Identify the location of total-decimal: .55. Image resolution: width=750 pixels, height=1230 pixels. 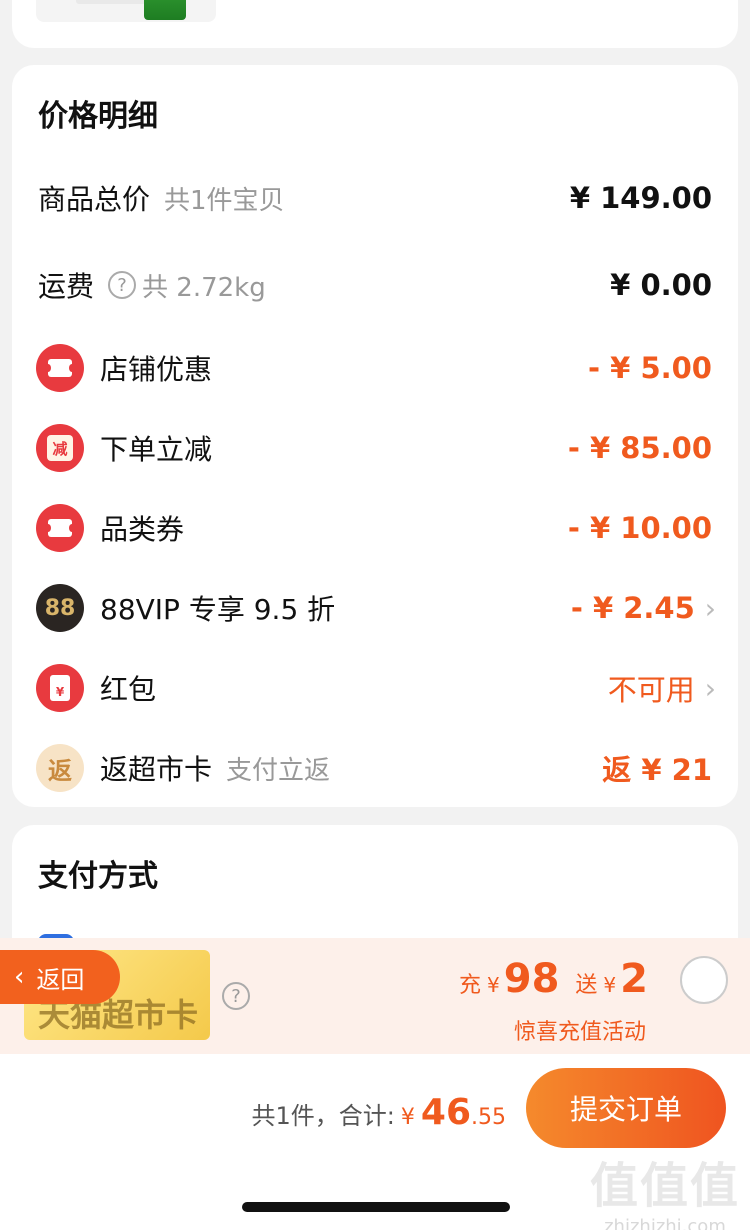
(488, 1117).